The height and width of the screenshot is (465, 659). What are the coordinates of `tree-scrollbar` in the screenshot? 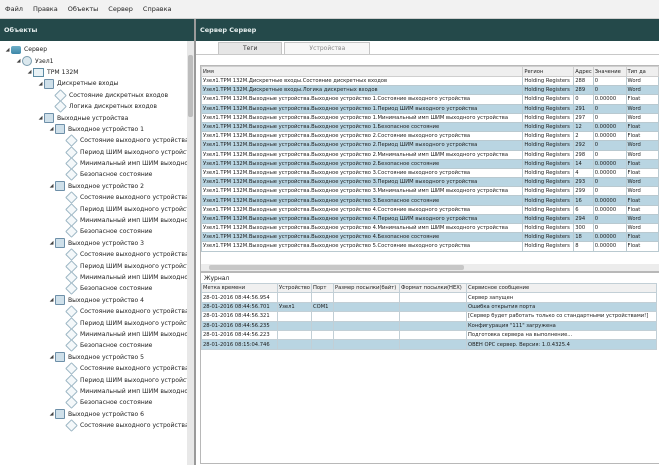 It's located at (190, 253).